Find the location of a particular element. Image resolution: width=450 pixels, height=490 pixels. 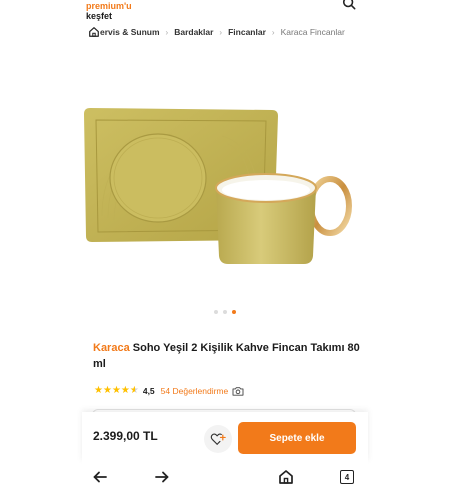

gallery-dot-active is located at coordinates (234, 312).